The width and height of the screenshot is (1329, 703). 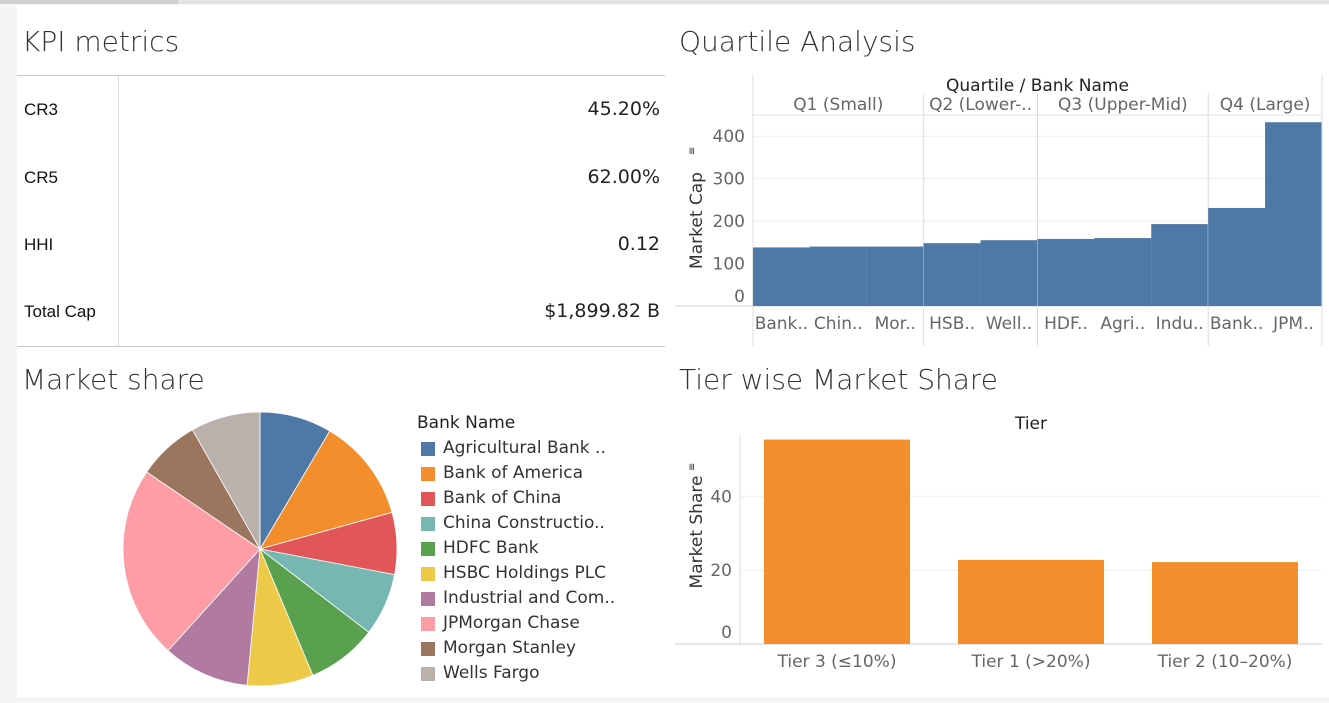 I want to click on y-tick-label: 20, so click(x=721, y=571).